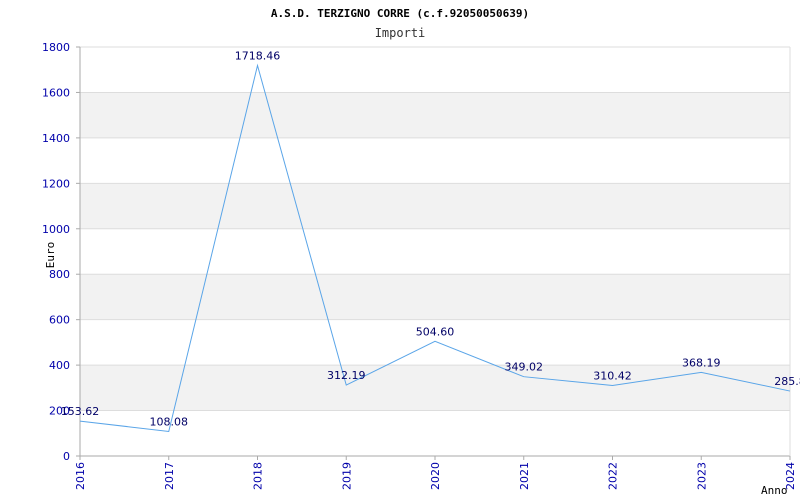  What do you see at coordinates (56, 47) in the screenshot?
I see `y-tick-label: 1800` at bounding box center [56, 47].